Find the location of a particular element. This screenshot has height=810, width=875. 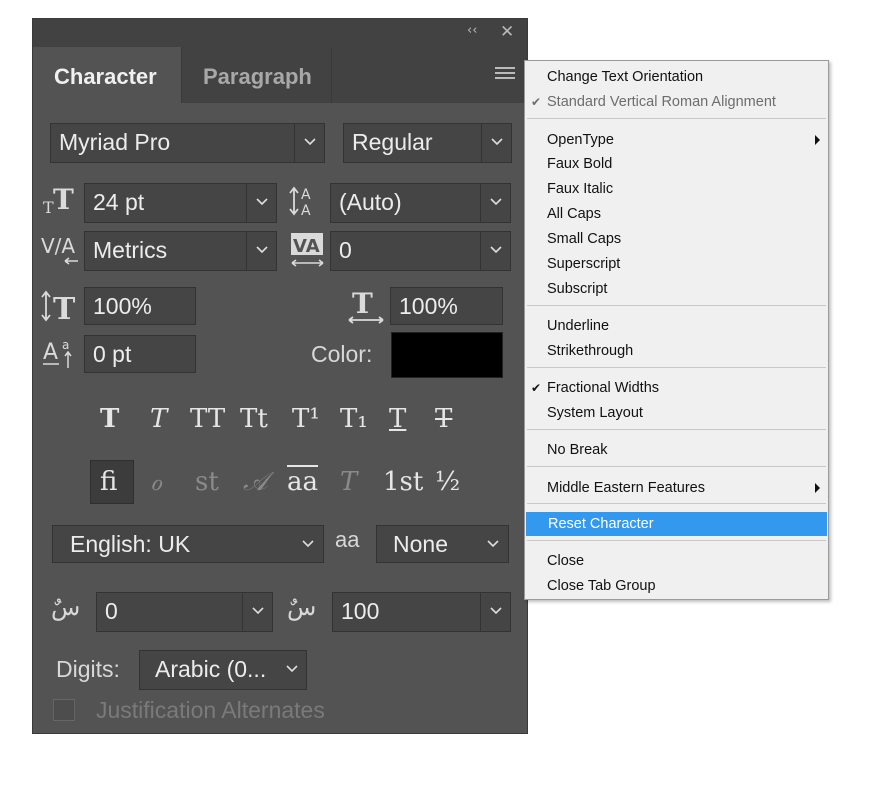

menu-item-subscript: Subscript is located at coordinates (676, 289).